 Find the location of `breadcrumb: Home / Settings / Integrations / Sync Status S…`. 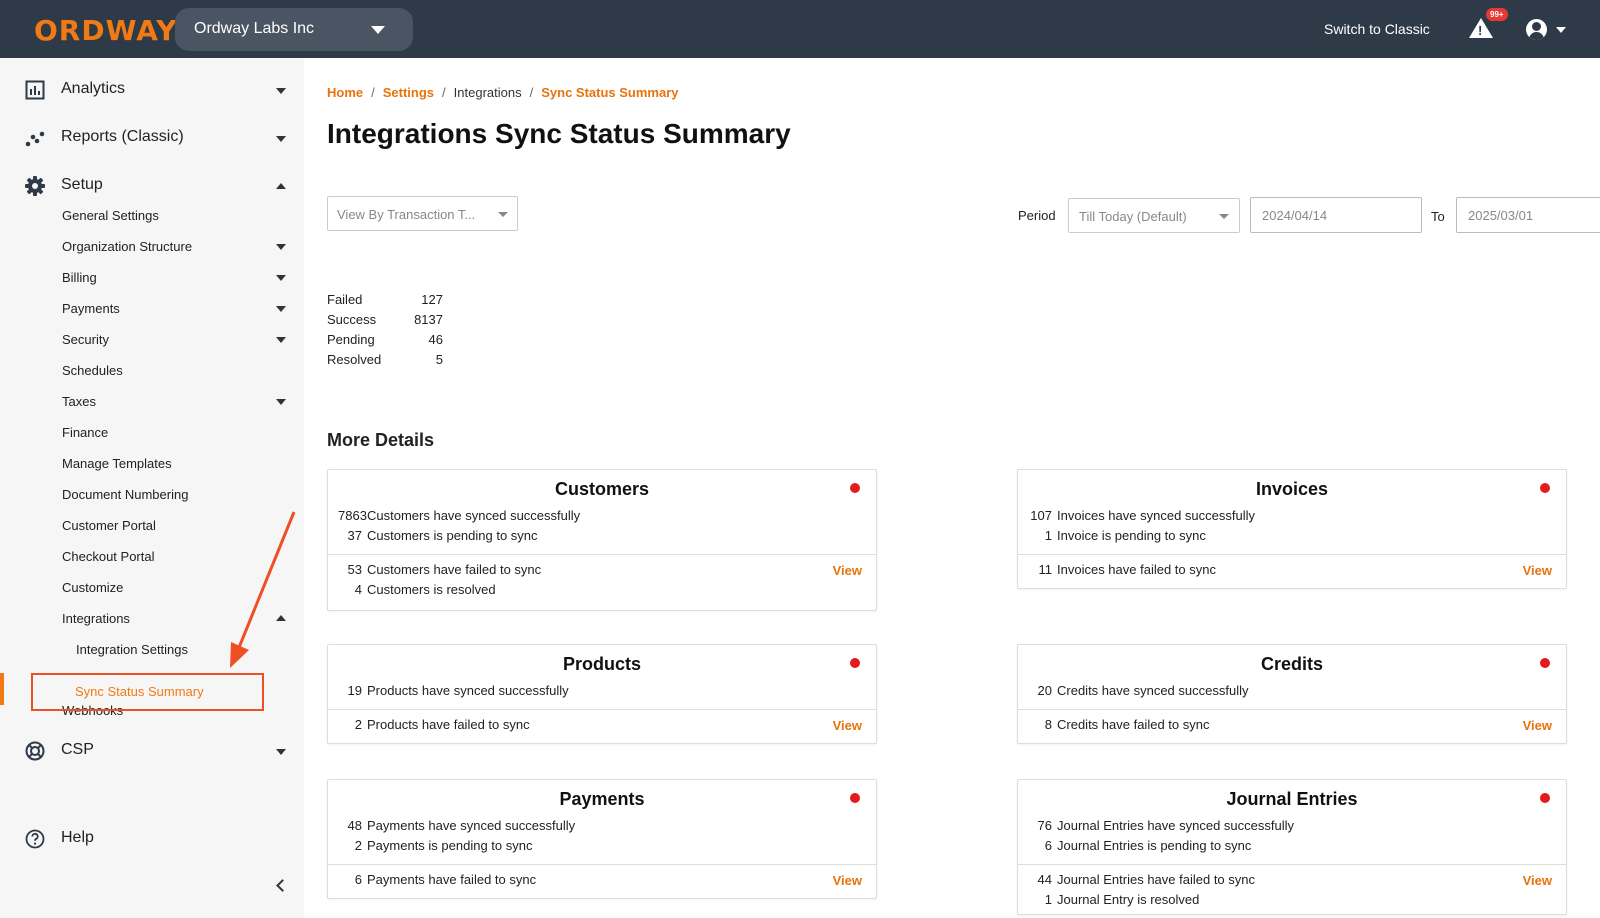

breadcrumb: Home / Settings / Integrations / Sync Status S… is located at coordinates (503, 92).